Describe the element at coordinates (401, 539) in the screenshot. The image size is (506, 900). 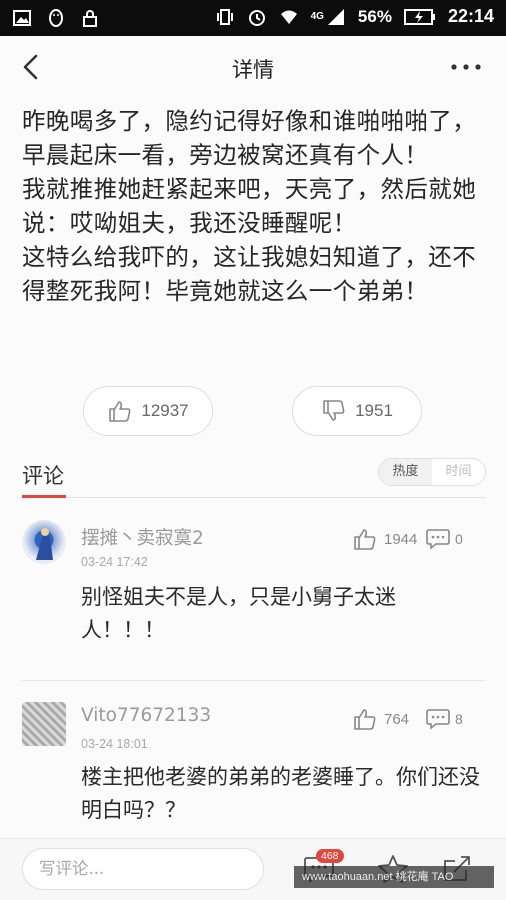
I see `comment-like-count: 1944` at that location.